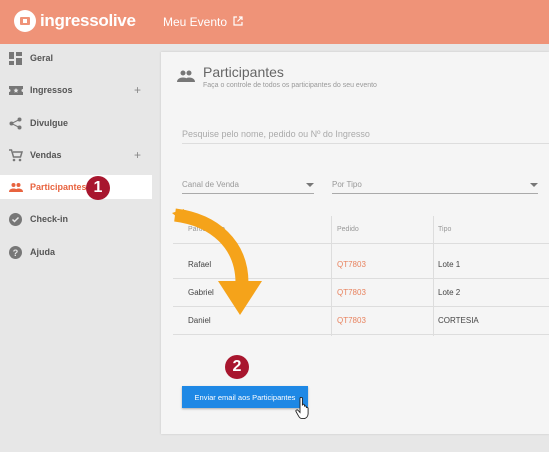  Describe the element at coordinates (444, 229) in the screenshot. I see `column-header: Tipo` at that location.